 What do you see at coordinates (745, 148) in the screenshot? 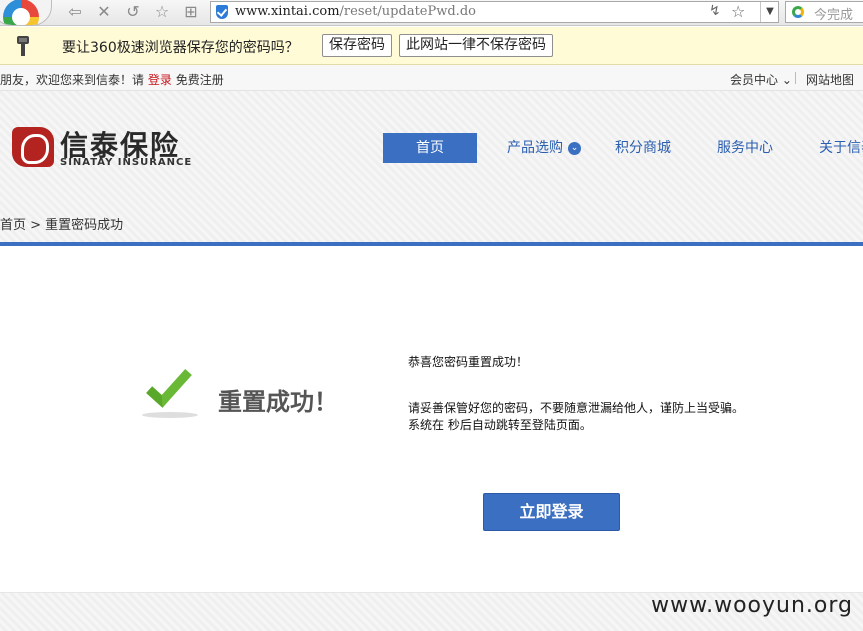
I see `nav-item-service: 服务中心` at bounding box center [745, 148].